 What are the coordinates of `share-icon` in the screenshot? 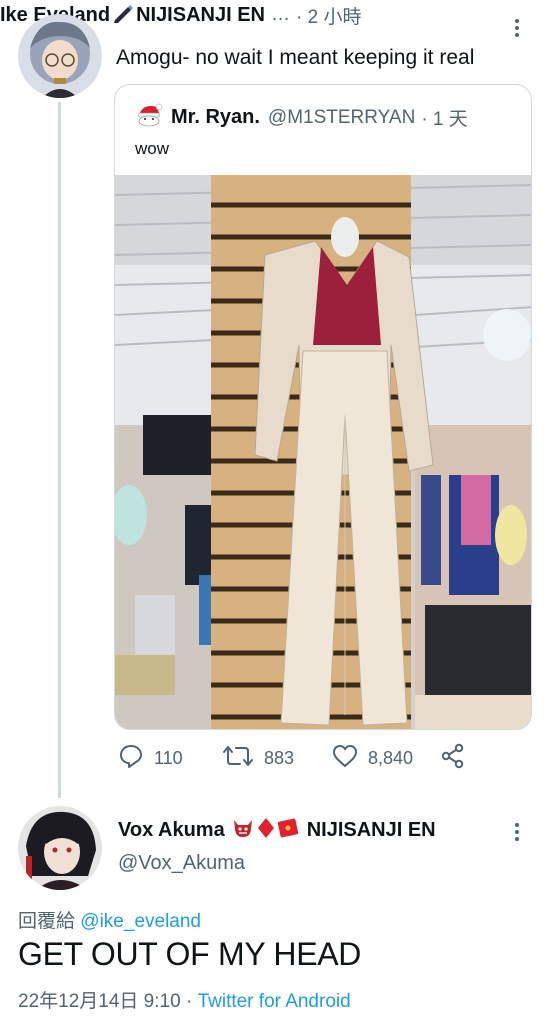 It's located at (458, 758).